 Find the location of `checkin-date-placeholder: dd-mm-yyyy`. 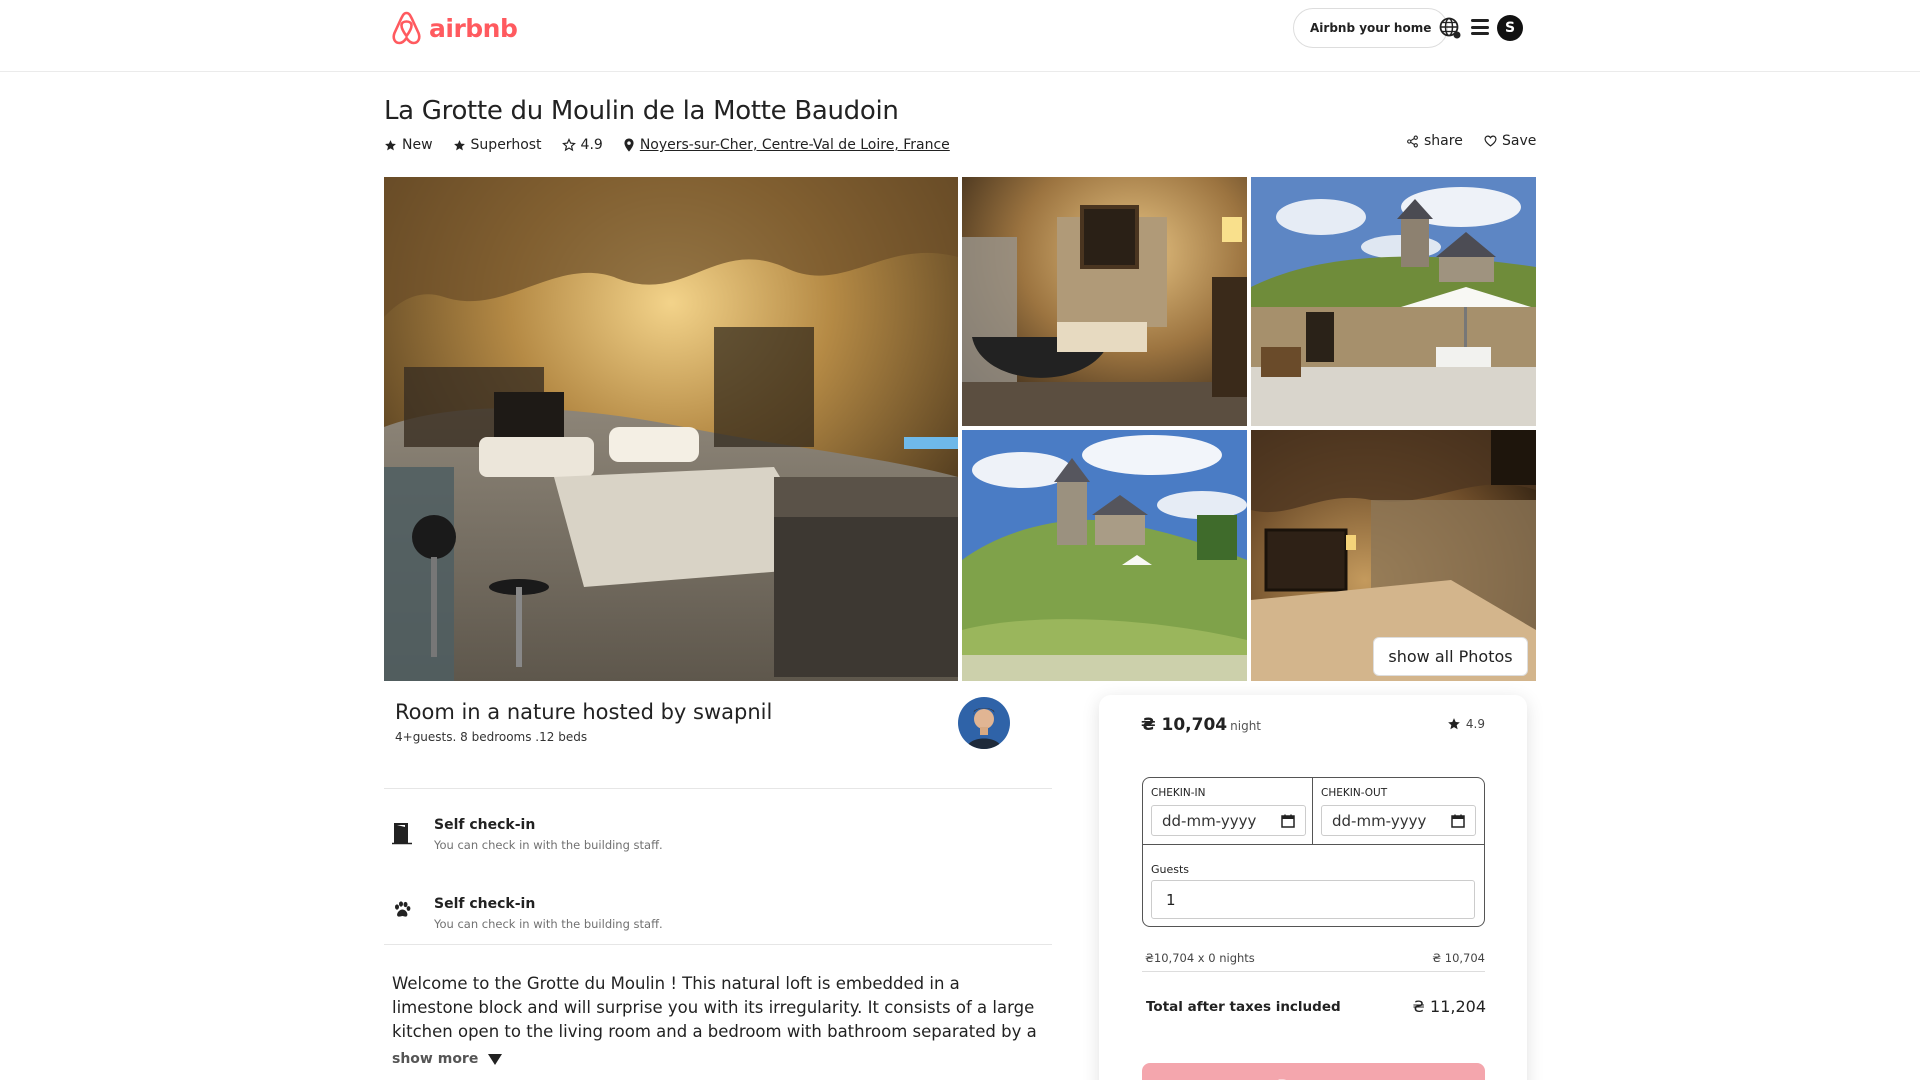

checkin-date-placeholder: dd-mm-yyyy is located at coordinates (1209, 820).